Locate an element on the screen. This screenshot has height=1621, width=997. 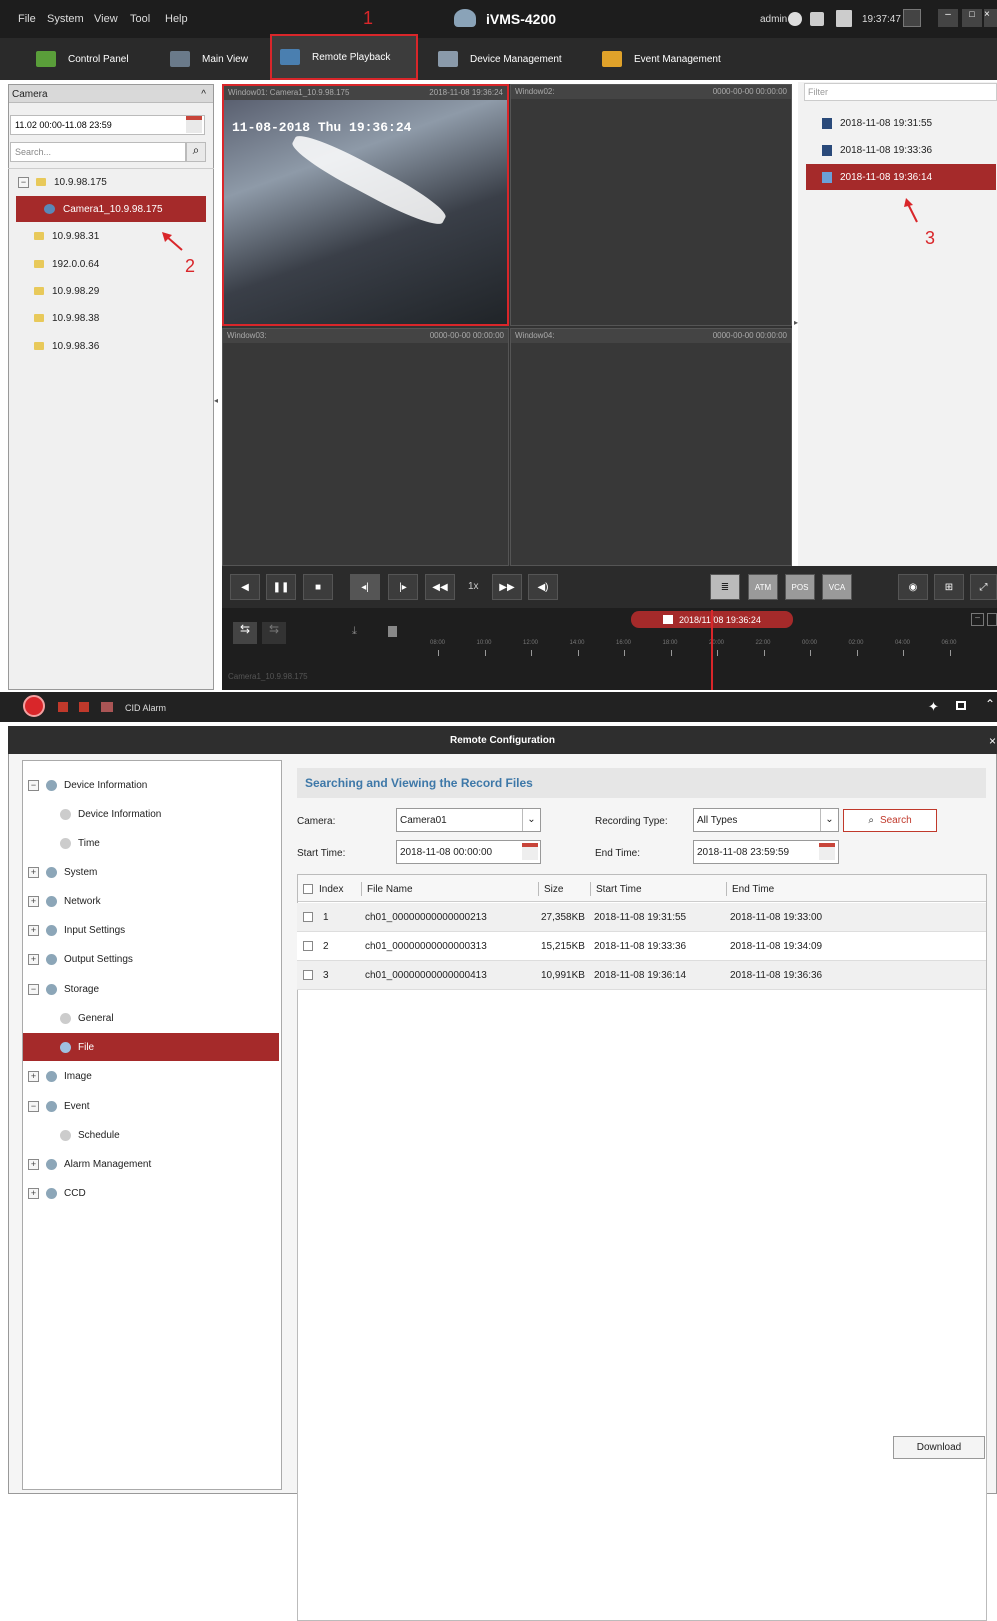
nav-storage: − Storage is located at coordinates (152, 989).